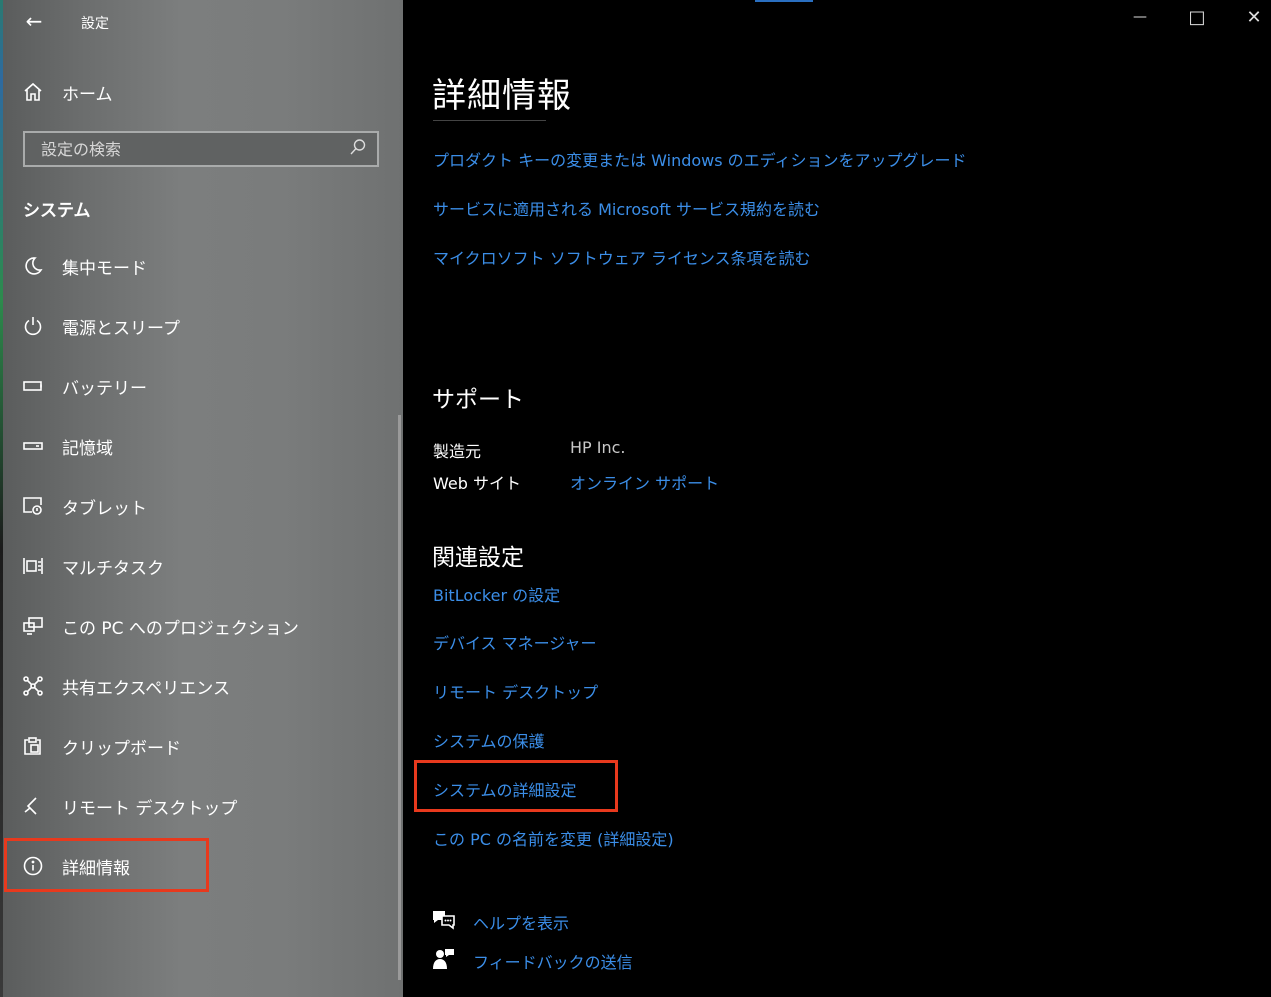  What do you see at coordinates (478, 558) in the screenshot?
I see `related-settings-title: 関連設定` at bounding box center [478, 558].